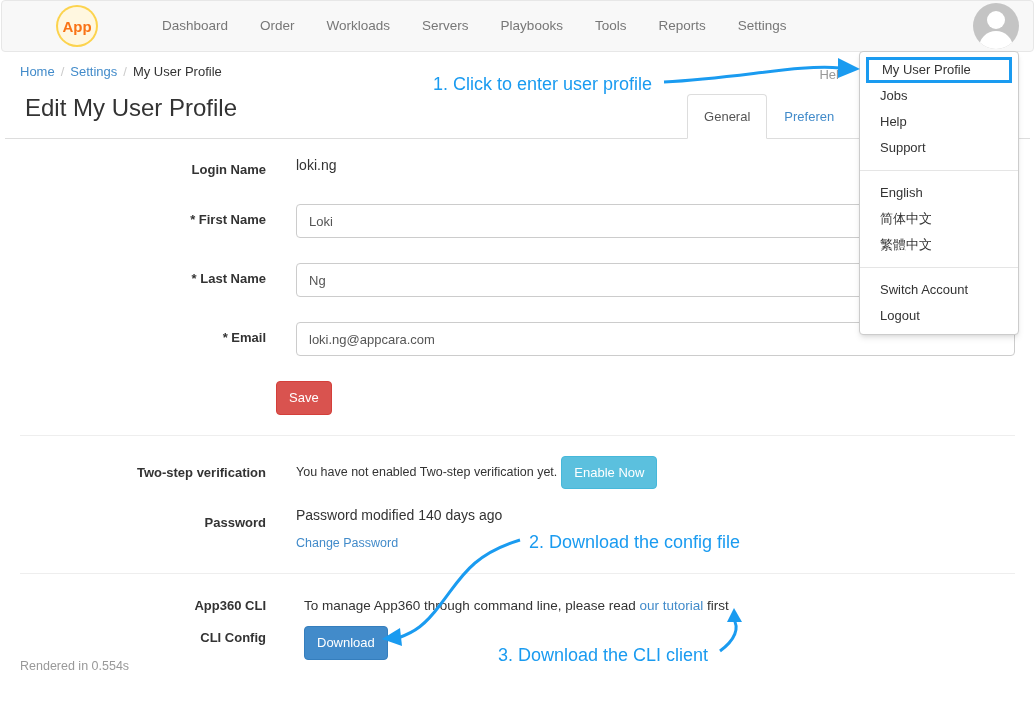 The image size is (1035, 715). What do you see at coordinates (809, 116) in the screenshot?
I see `tab: Preferen` at bounding box center [809, 116].